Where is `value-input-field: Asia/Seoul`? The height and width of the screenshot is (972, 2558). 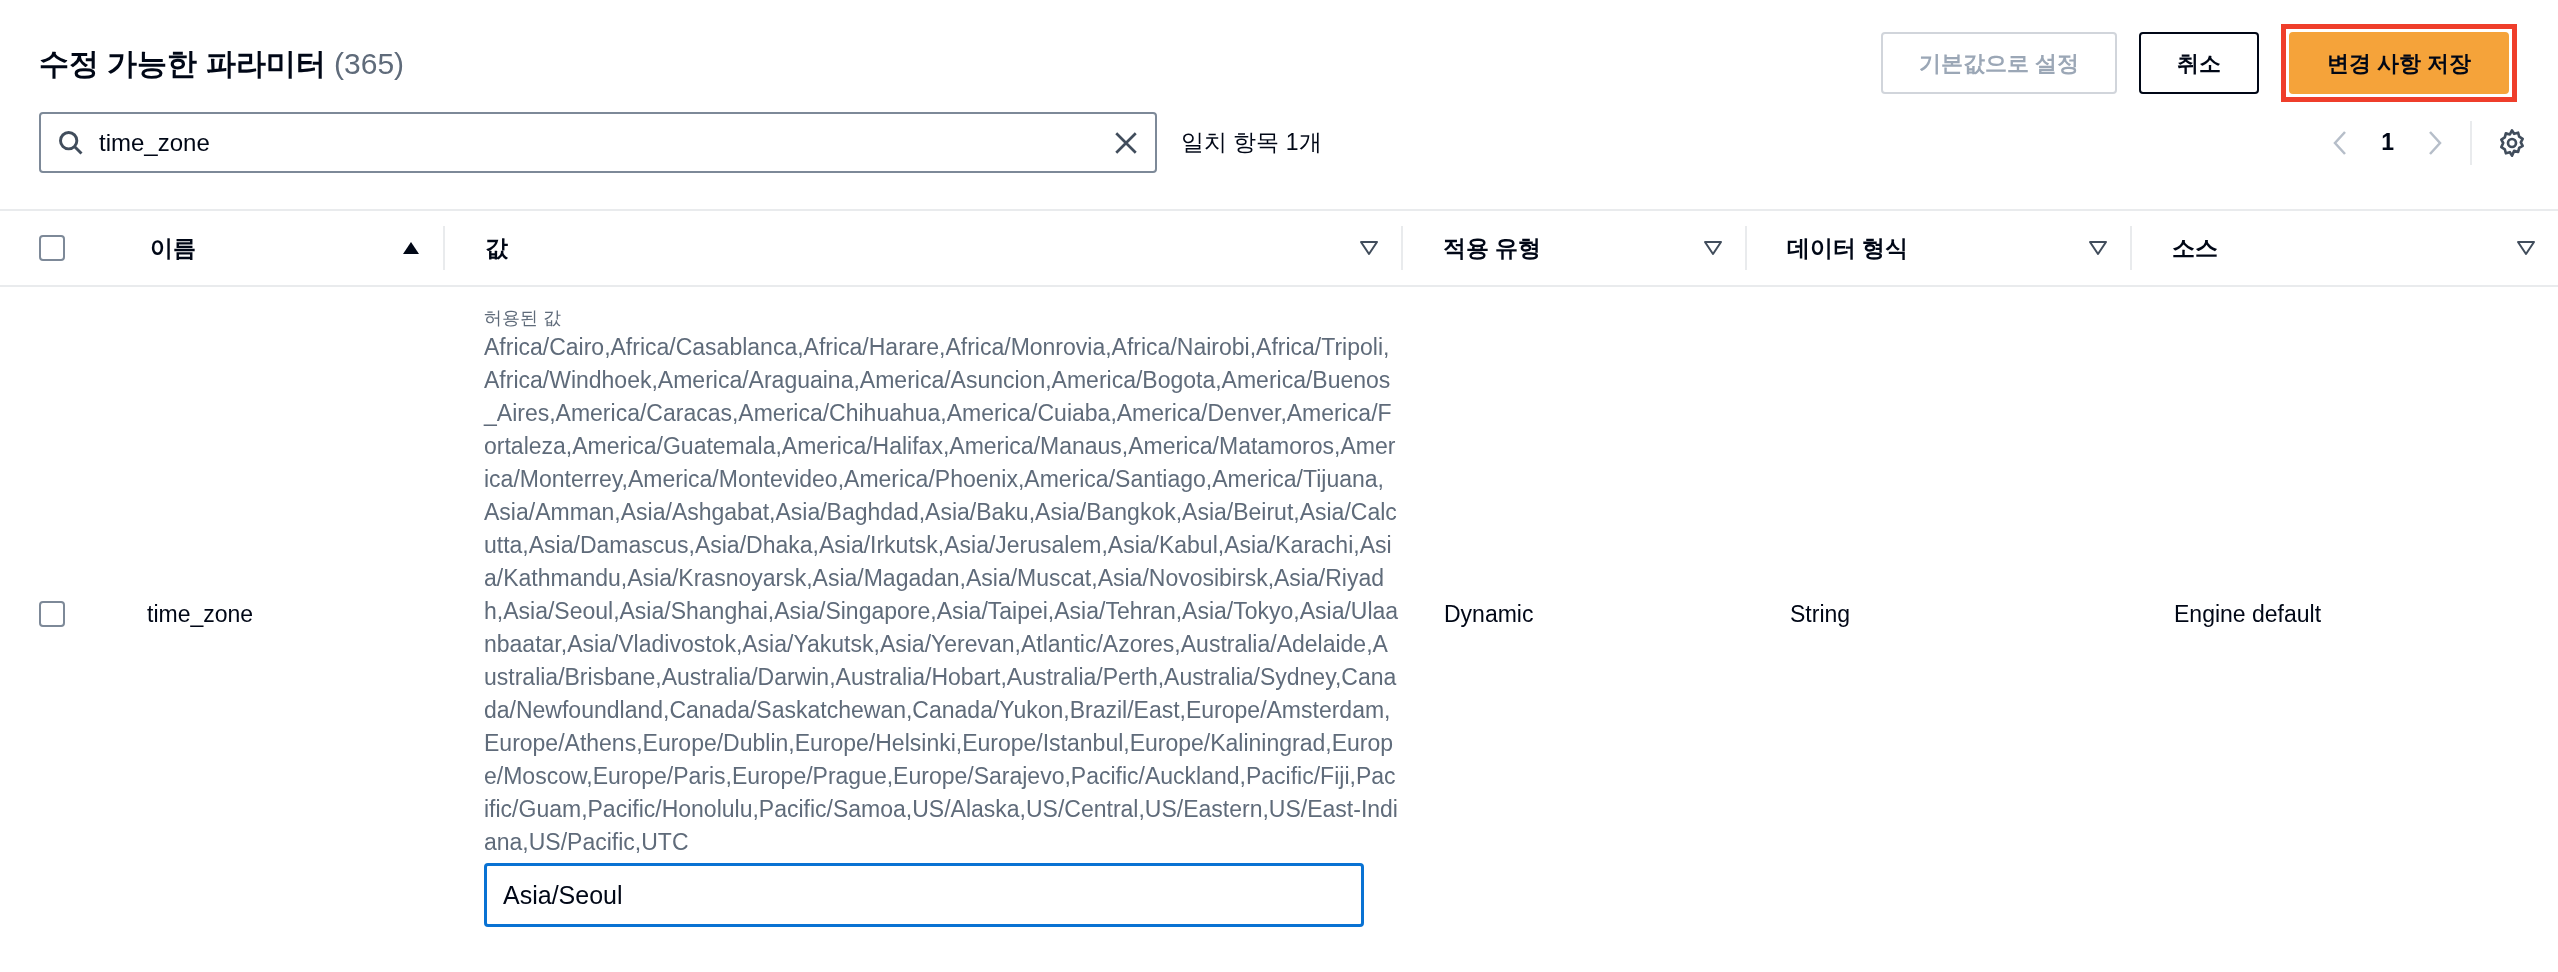
value-input-field: Asia/Seoul is located at coordinates (924, 895).